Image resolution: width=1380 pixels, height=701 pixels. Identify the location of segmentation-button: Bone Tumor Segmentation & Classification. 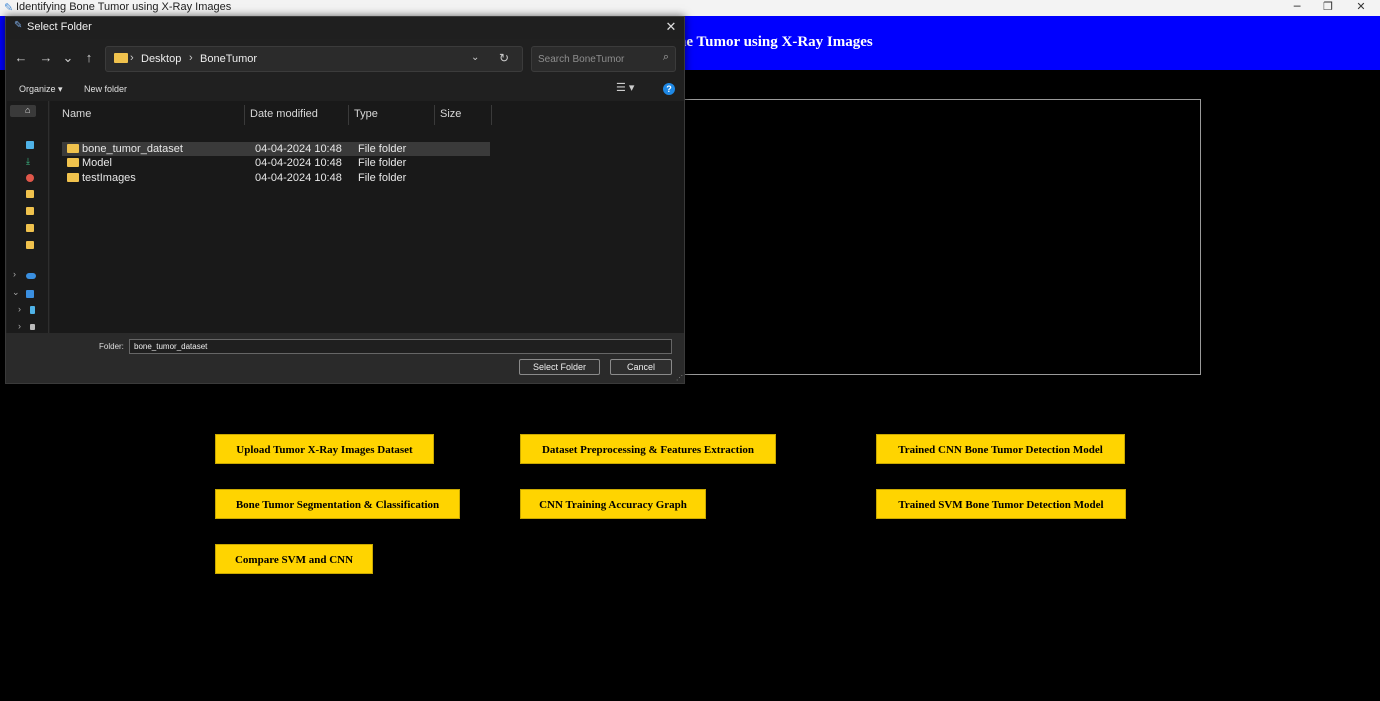
(337, 504).